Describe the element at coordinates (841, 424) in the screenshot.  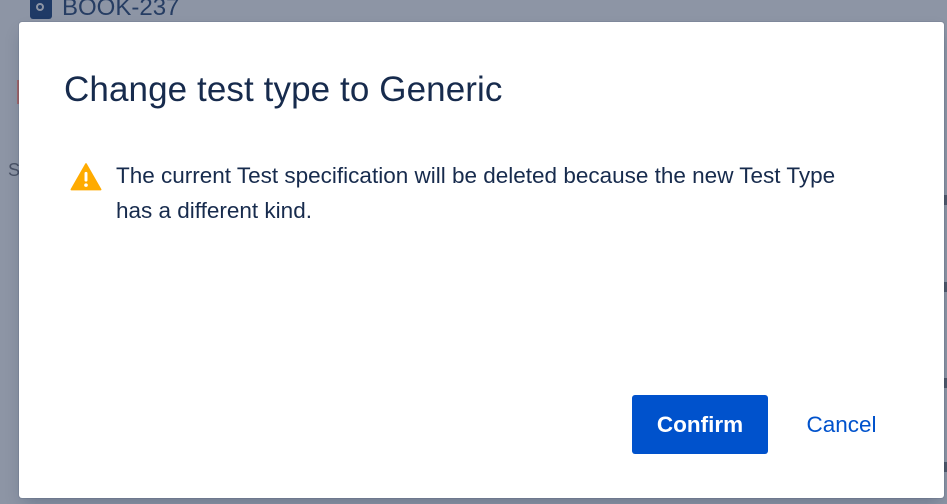
I see `cancel-button: Cancel` at that location.